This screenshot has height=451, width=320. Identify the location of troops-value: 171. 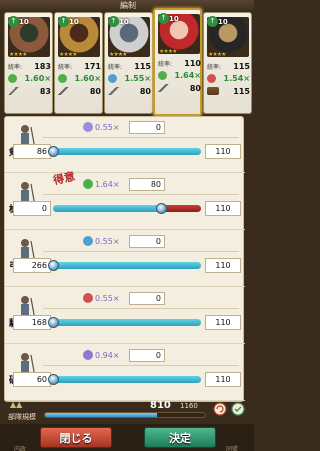
(92, 66).